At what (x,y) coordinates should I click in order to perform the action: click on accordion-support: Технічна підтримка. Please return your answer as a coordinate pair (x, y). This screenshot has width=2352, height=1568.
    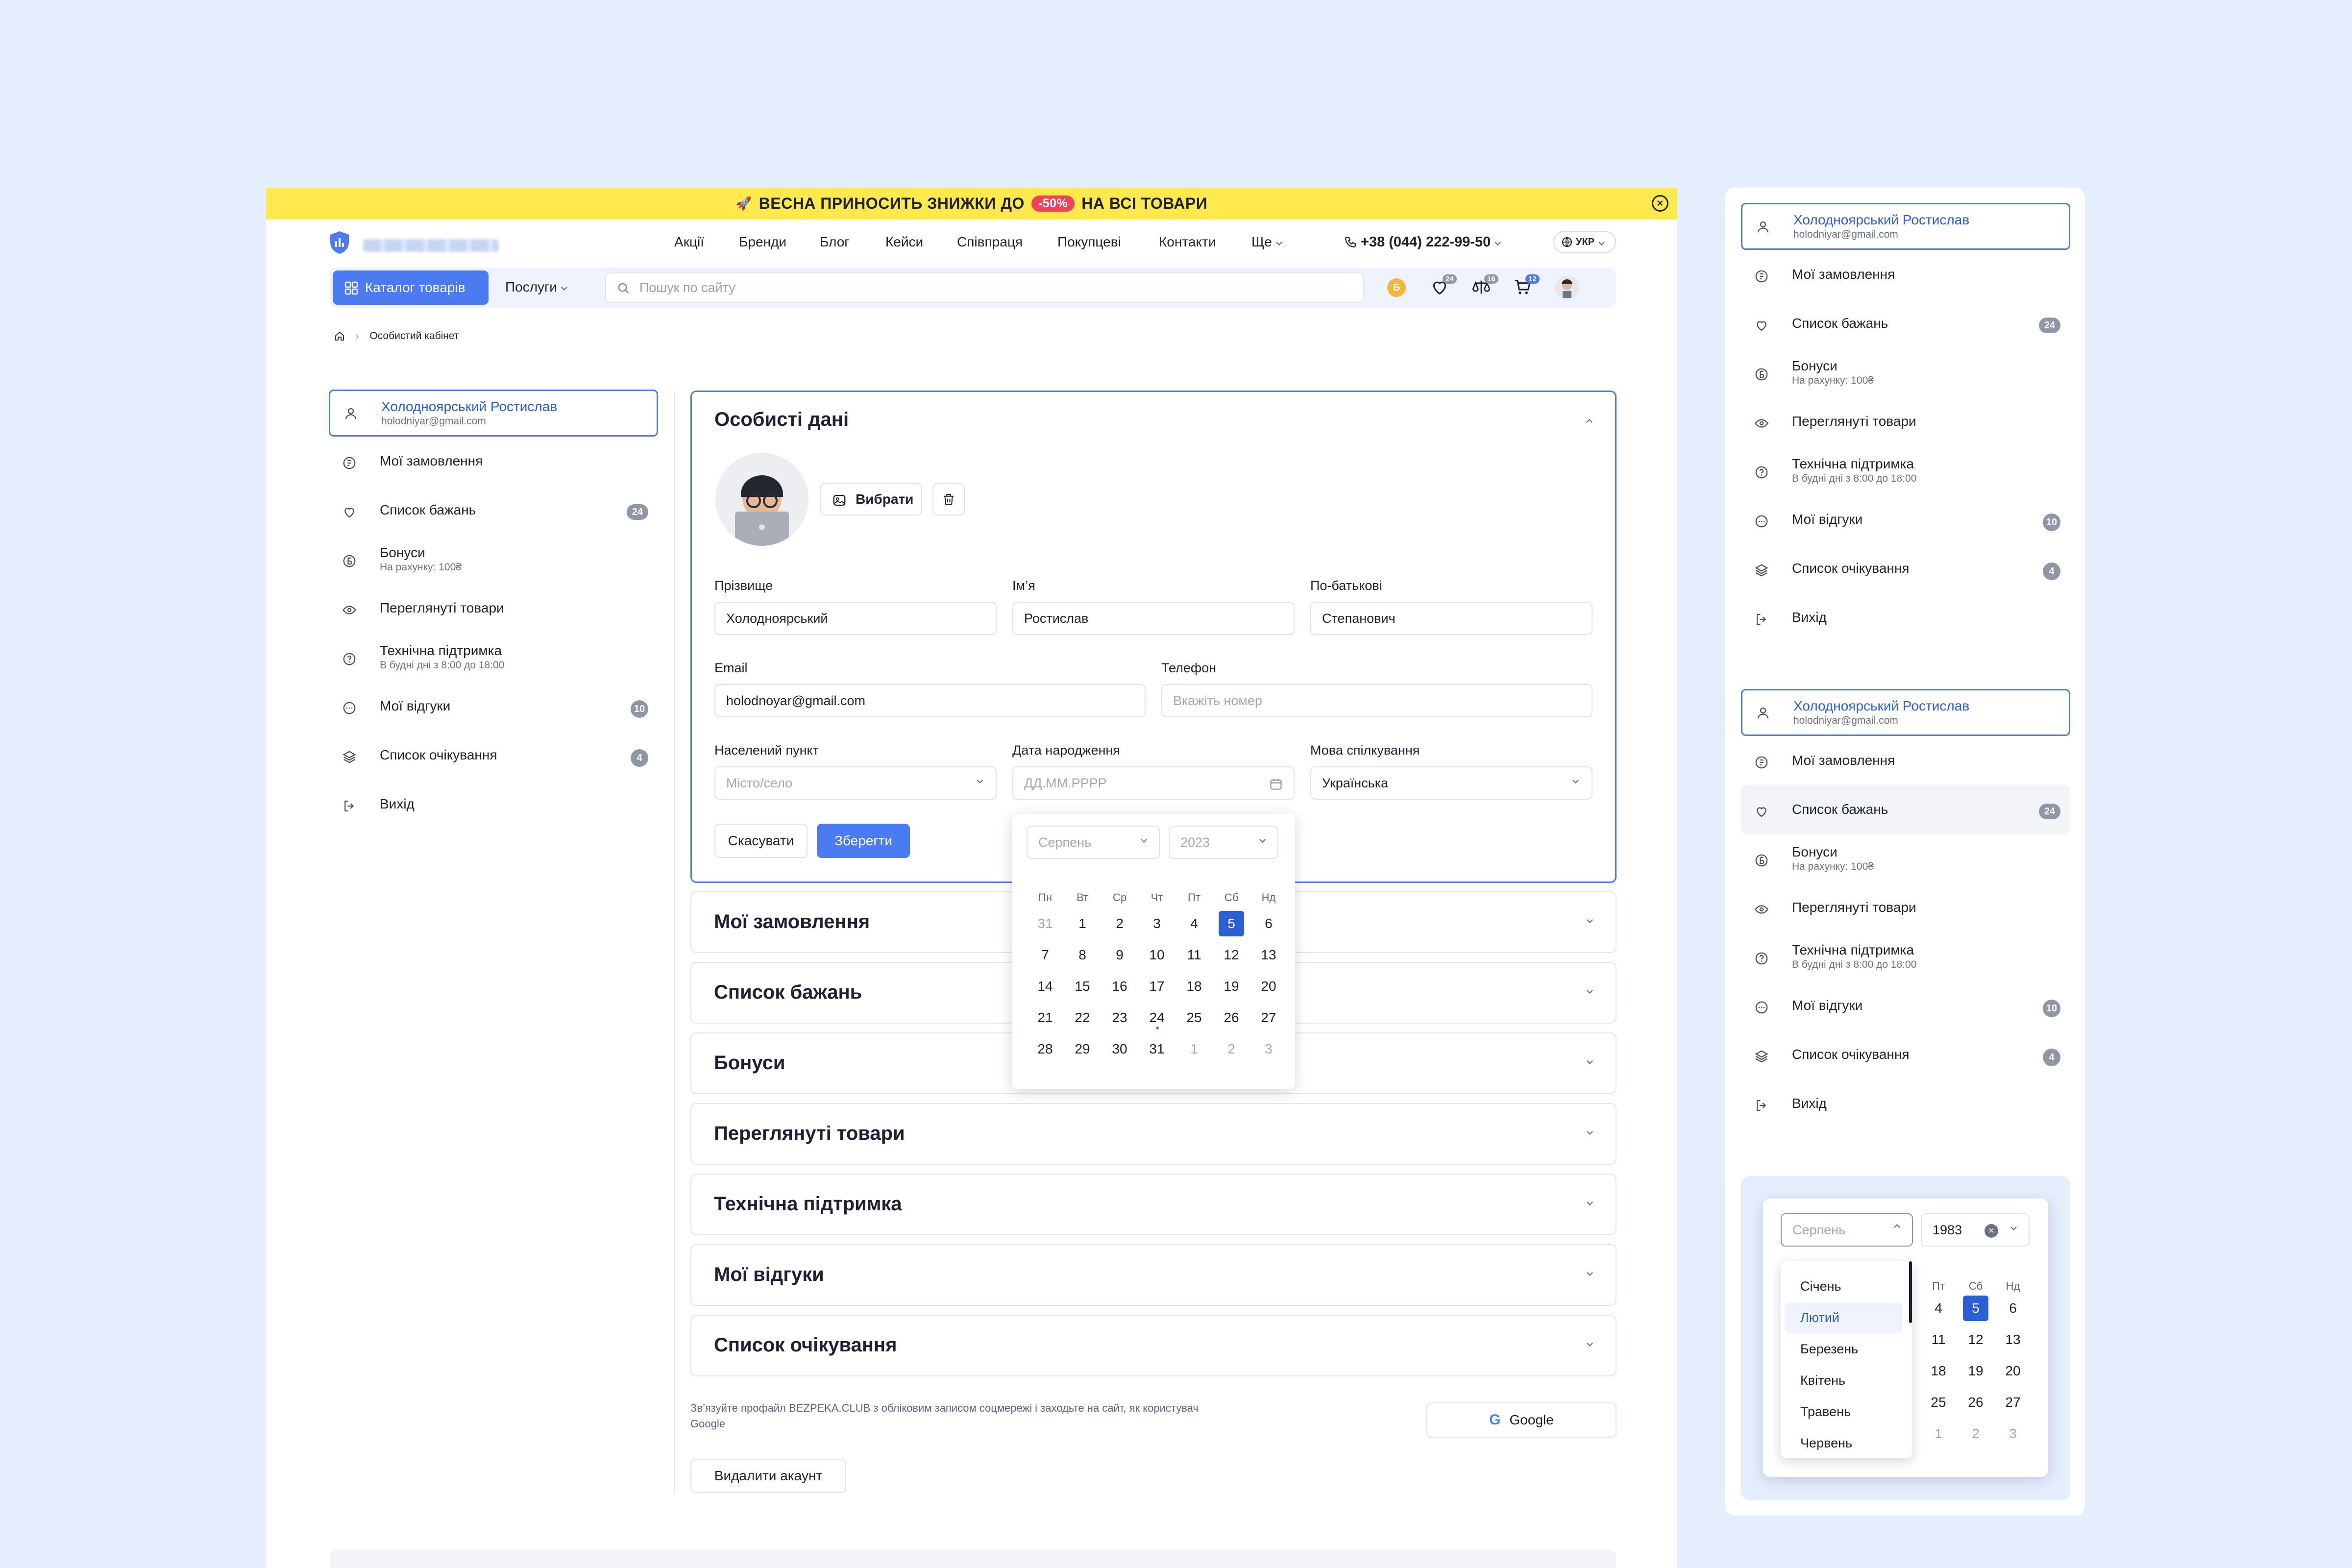
    Looking at the image, I should click on (1153, 1204).